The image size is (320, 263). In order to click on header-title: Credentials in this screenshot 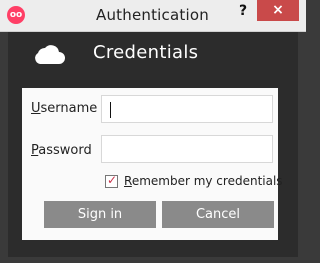, I will do `click(146, 52)`.